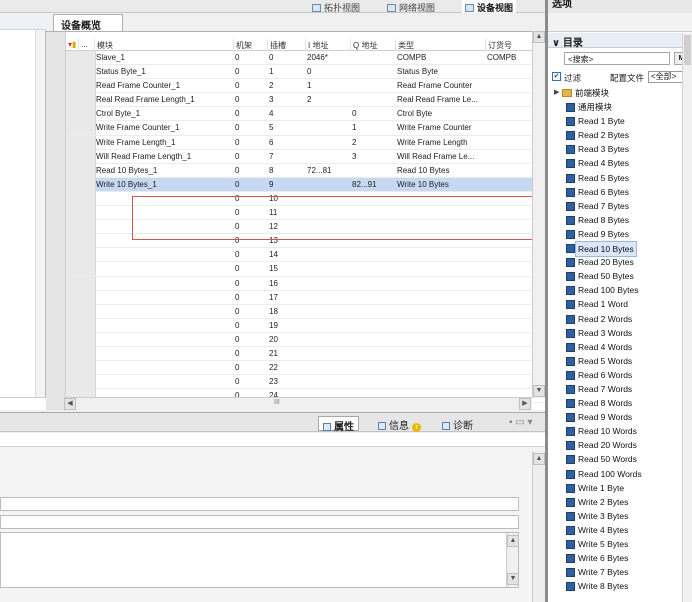 The width and height of the screenshot is (692, 602). Describe the element at coordinates (286, 72) in the screenshot. I see `cell-slot: 1` at that location.